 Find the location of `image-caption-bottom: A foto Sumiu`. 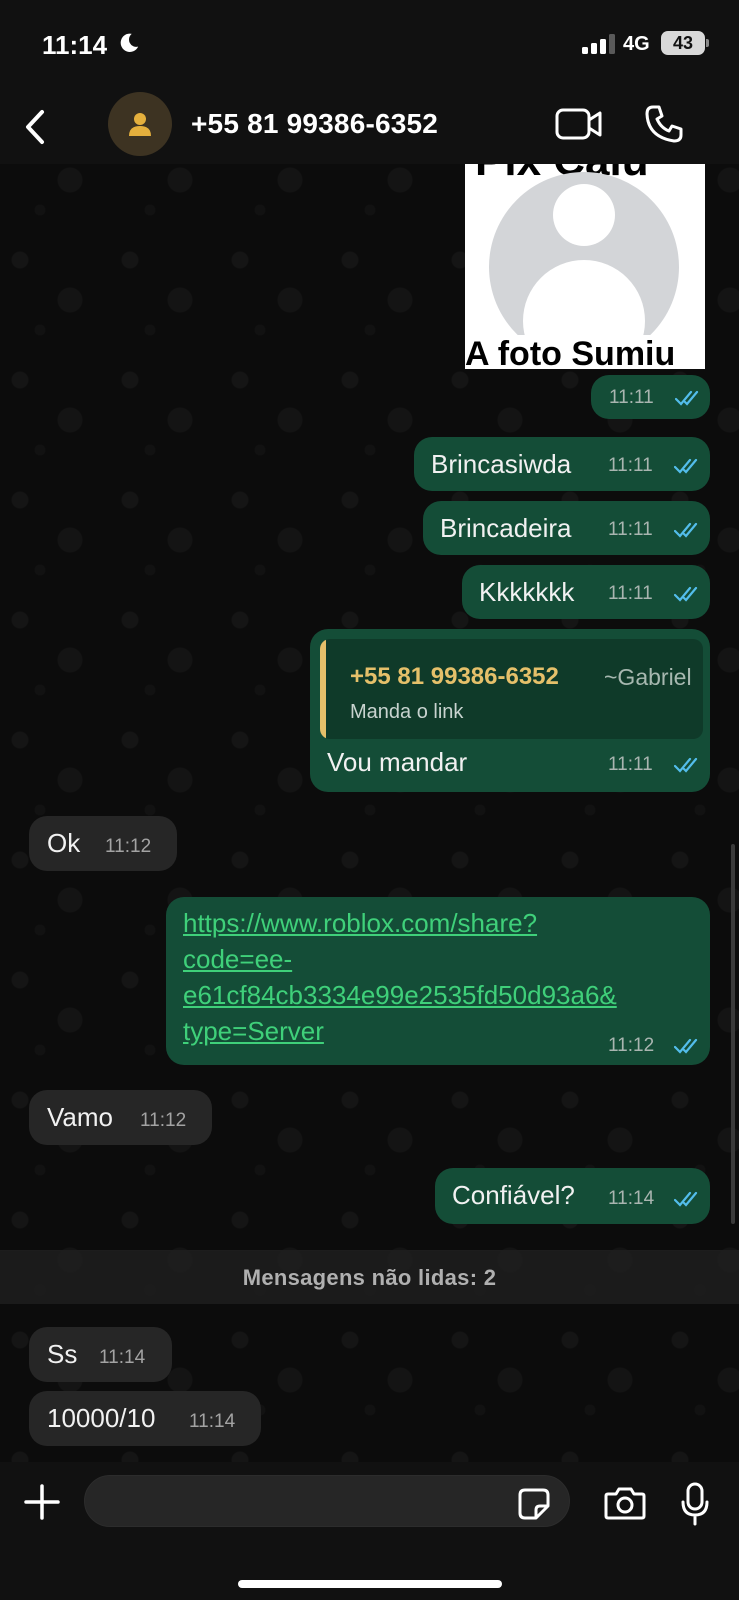

image-caption-bottom: A foto Sumiu is located at coordinates (570, 354).